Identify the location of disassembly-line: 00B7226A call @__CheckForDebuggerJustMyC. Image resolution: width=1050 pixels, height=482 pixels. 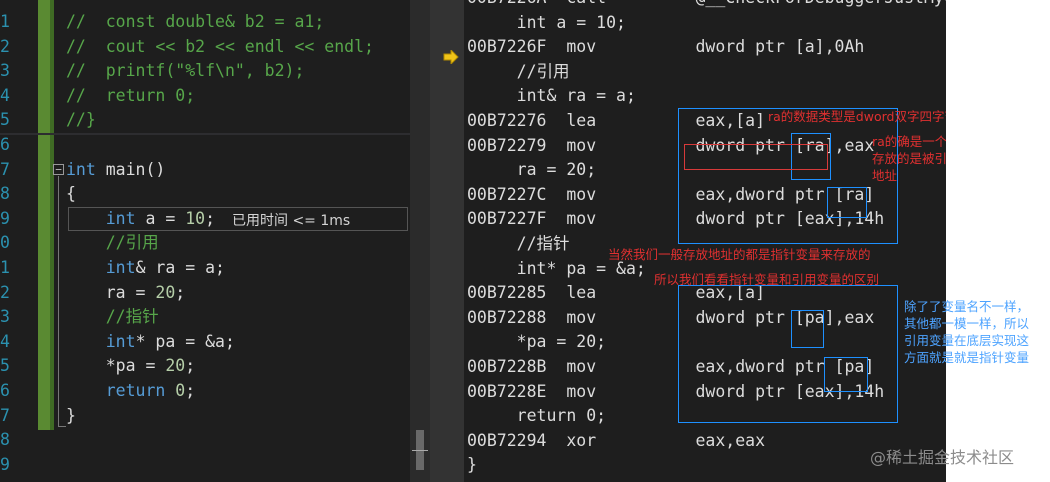
(706, 5).